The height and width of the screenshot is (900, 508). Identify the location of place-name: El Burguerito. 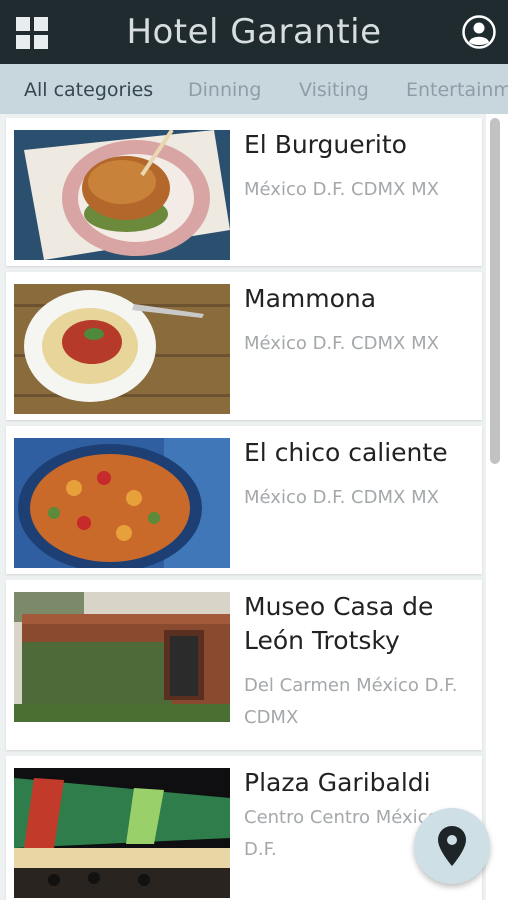
(325, 144).